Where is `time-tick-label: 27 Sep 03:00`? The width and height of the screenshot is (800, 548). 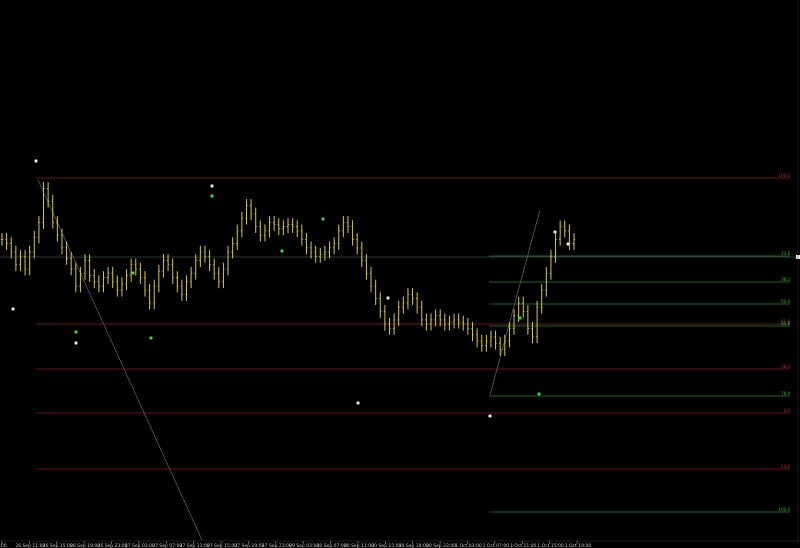 time-tick-label: 27 Sep 03:00 is located at coordinates (140, 545).